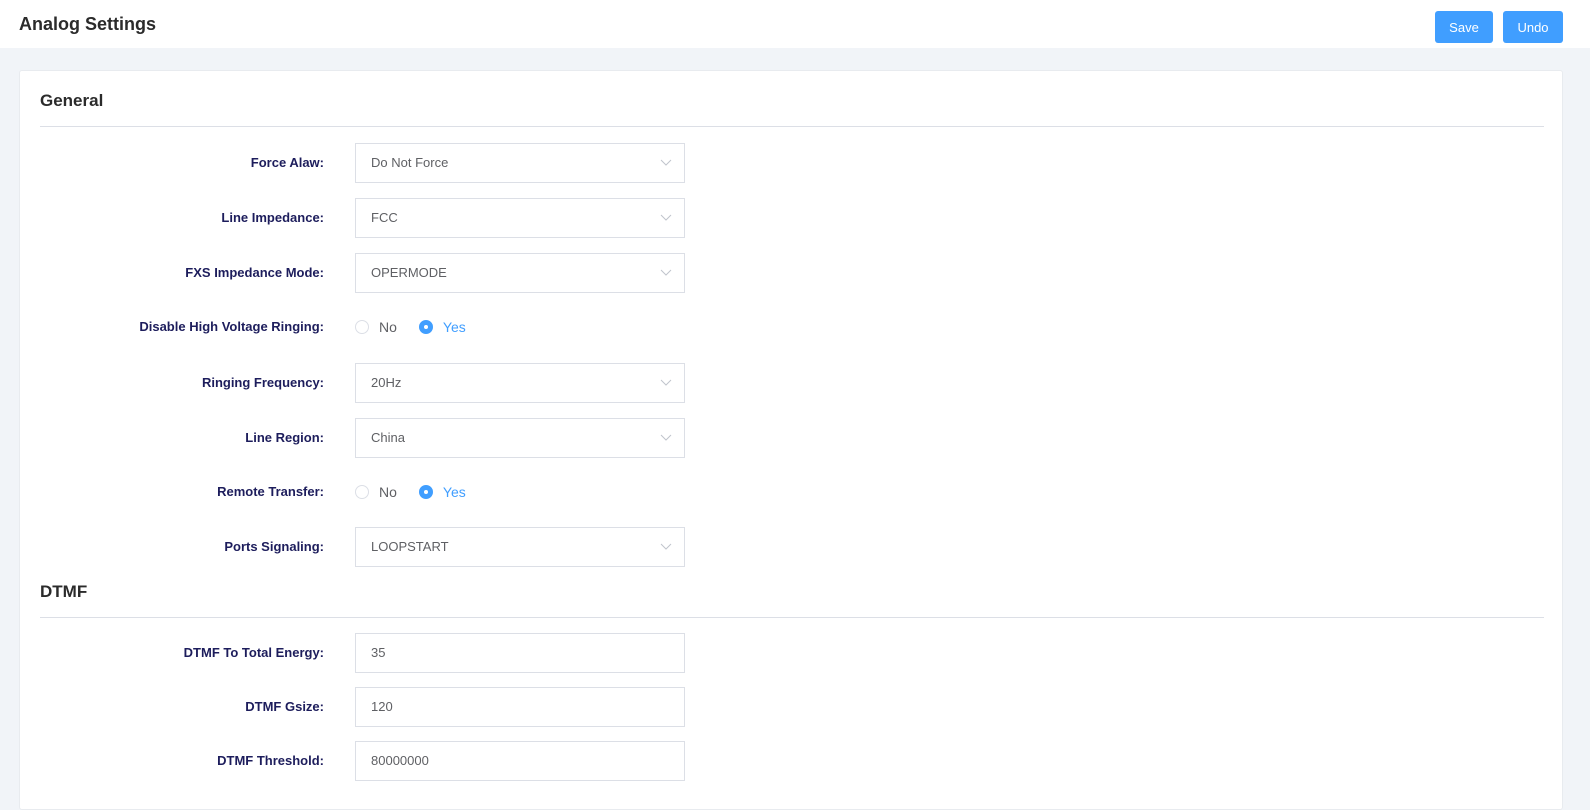 This screenshot has width=1590, height=810. Describe the element at coordinates (520, 163) in the screenshot. I see `force-alaw-select: Do Not Force` at that location.